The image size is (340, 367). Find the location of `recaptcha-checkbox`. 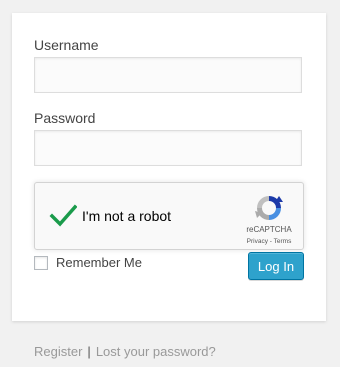

recaptcha-checkbox is located at coordinates (63, 216).